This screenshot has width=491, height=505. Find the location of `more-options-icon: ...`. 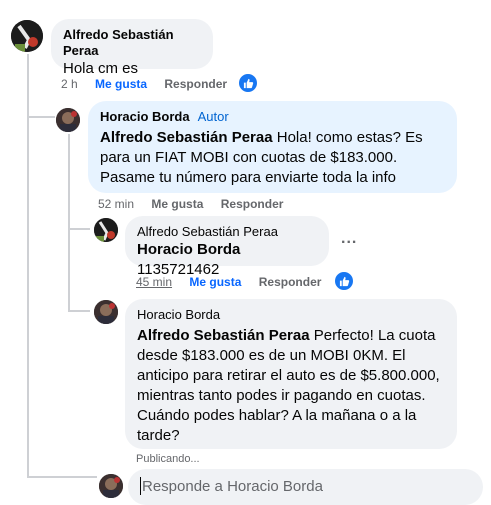

more-options-icon: ... is located at coordinates (349, 239).